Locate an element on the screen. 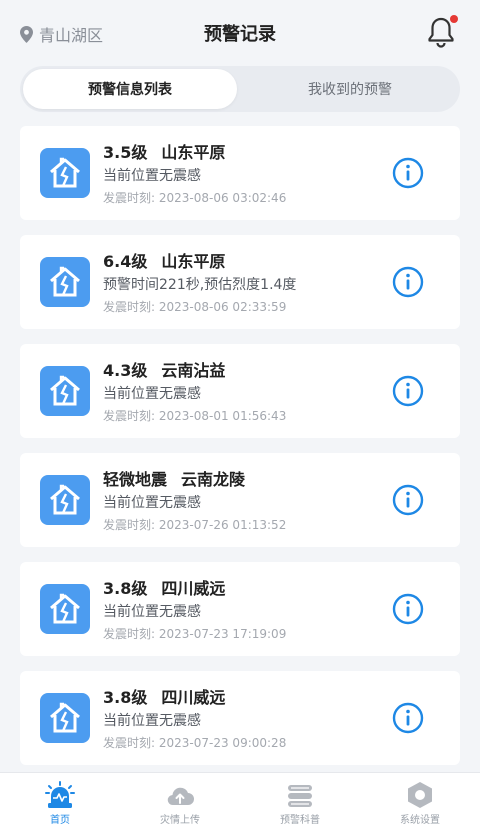 Image resolution: width=480 pixels, height=834 pixels. cloud-upload-icon is located at coordinates (180, 796).